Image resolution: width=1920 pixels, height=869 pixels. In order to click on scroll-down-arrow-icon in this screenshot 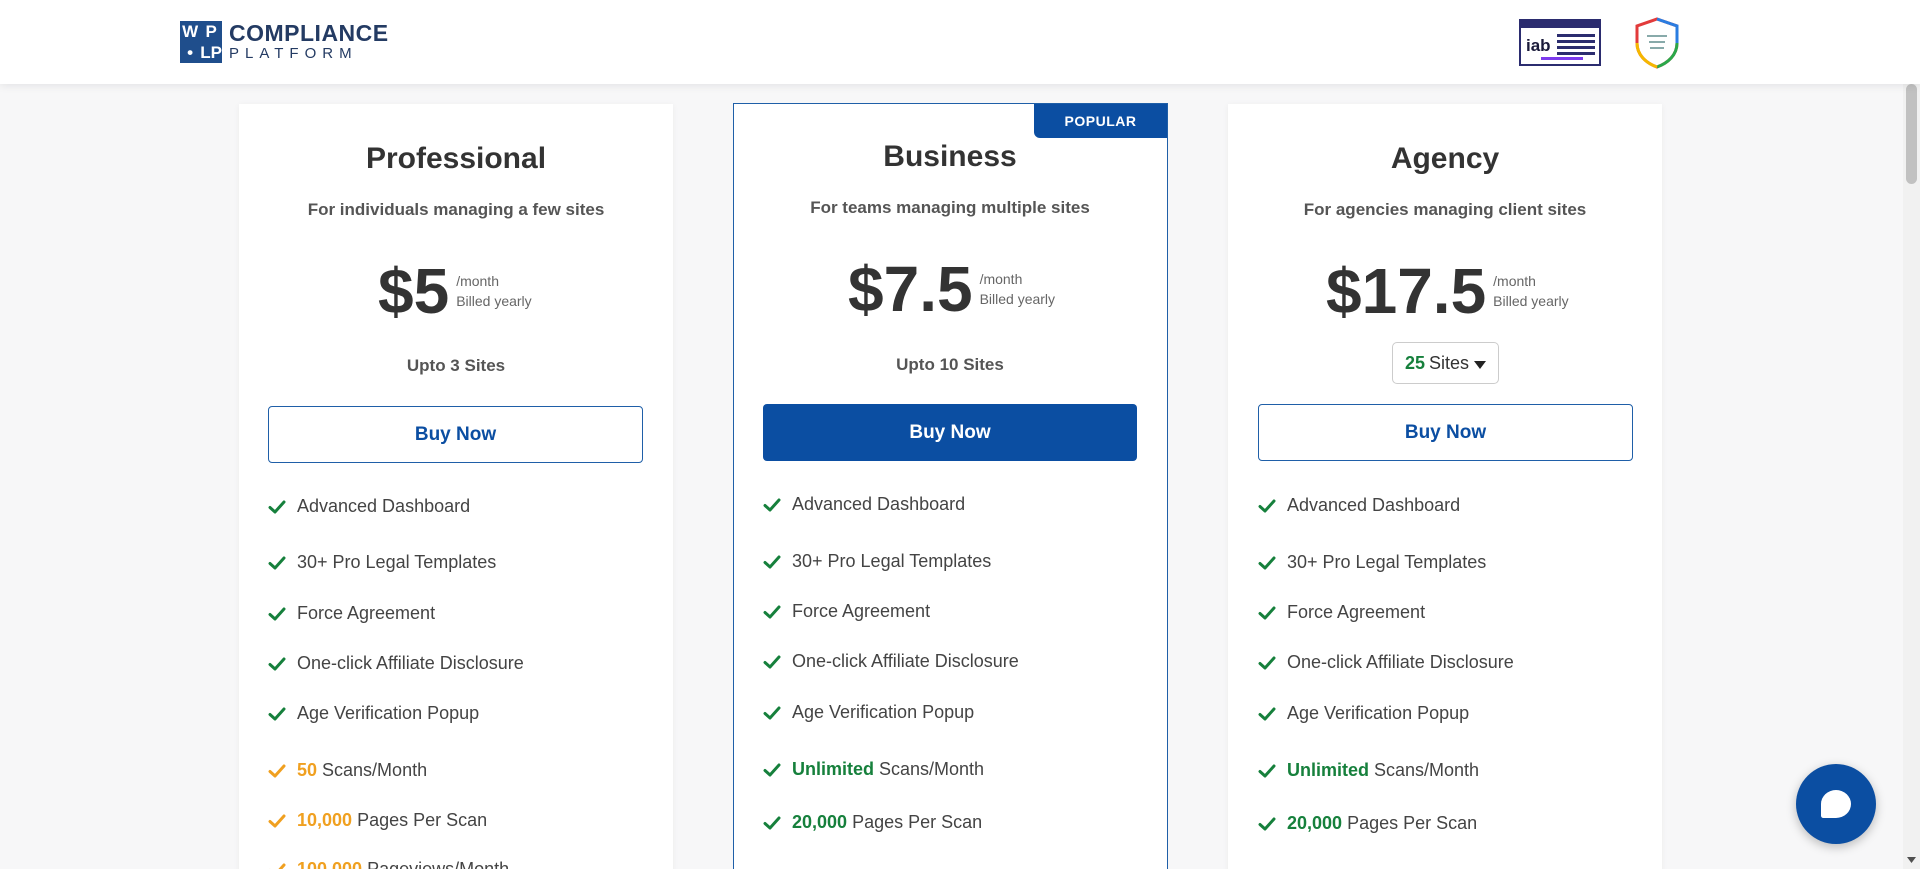, I will do `click(1911, 860)`.